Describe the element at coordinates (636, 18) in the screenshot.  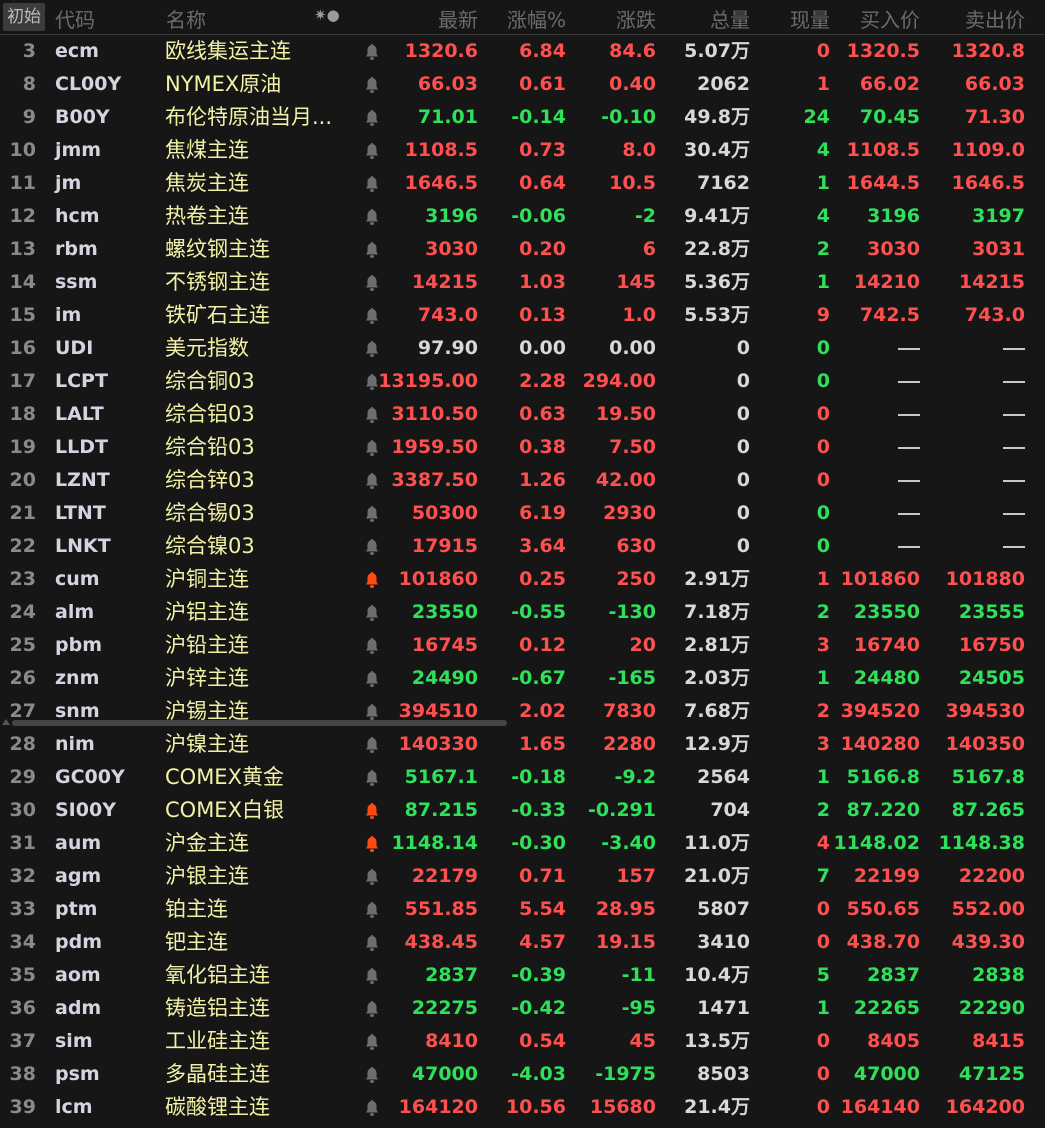
I see `column-header-change: 涨跌` at that location.